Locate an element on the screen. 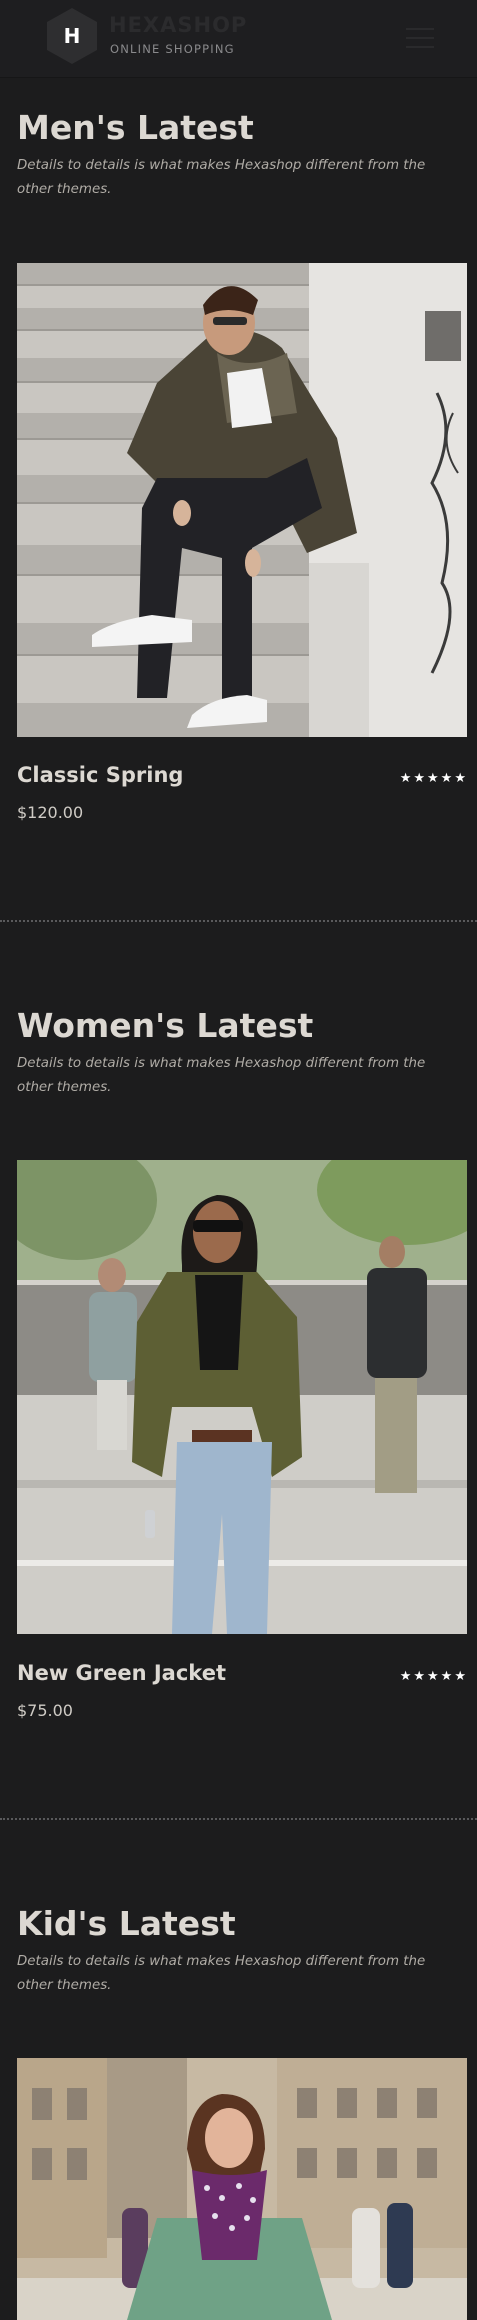 This screenshot has height=2320, width=477. product-name-classic-spring: Classic Spring is located at coordinates (100, 775).